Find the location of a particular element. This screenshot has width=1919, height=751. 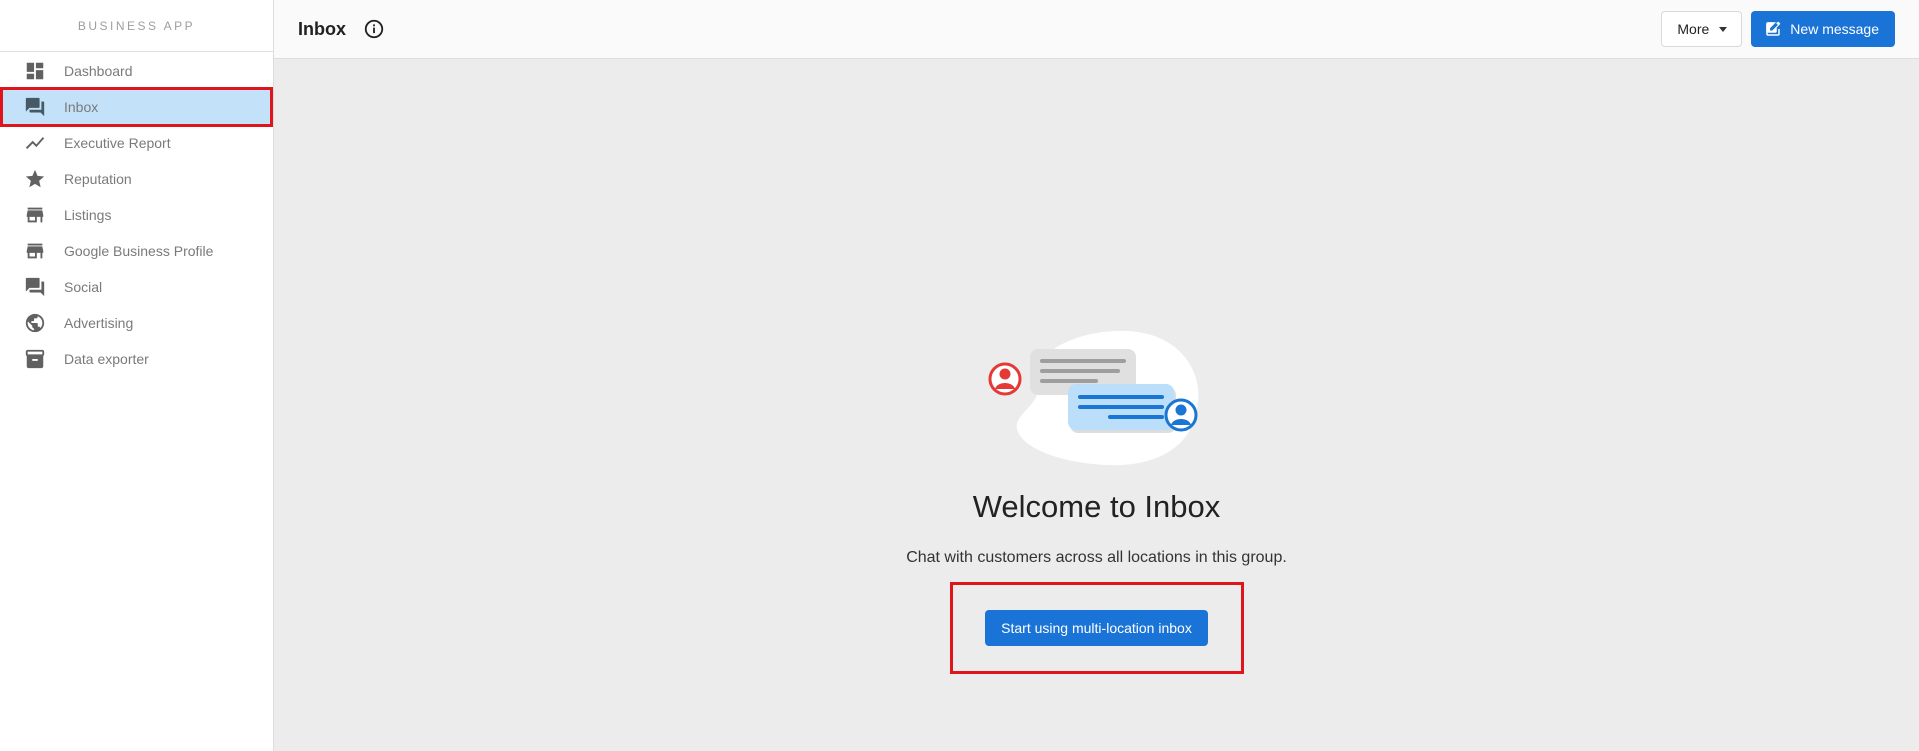

sidebar-item-dashboard: Dashboard is located at coordinates (136, 71).